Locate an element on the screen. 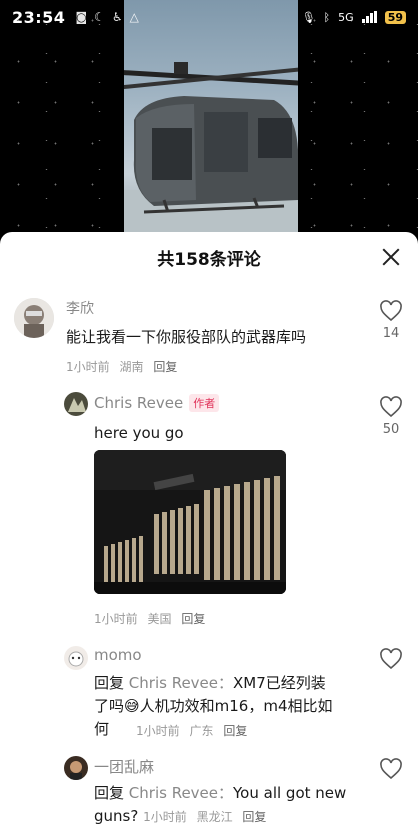 The width and height of the screenshot is (418, 836). comment-text-line2: guns? is located at coordinates (116, 816).